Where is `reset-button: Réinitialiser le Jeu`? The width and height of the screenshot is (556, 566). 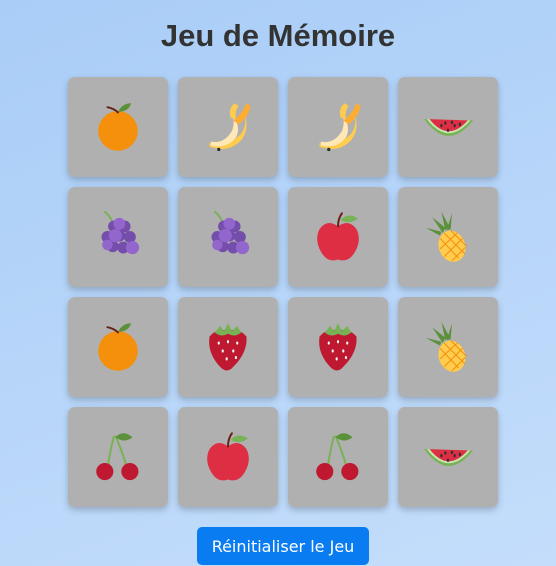
reset-button: Réinitialiser le Jeu is located at coordinates (283, 546).